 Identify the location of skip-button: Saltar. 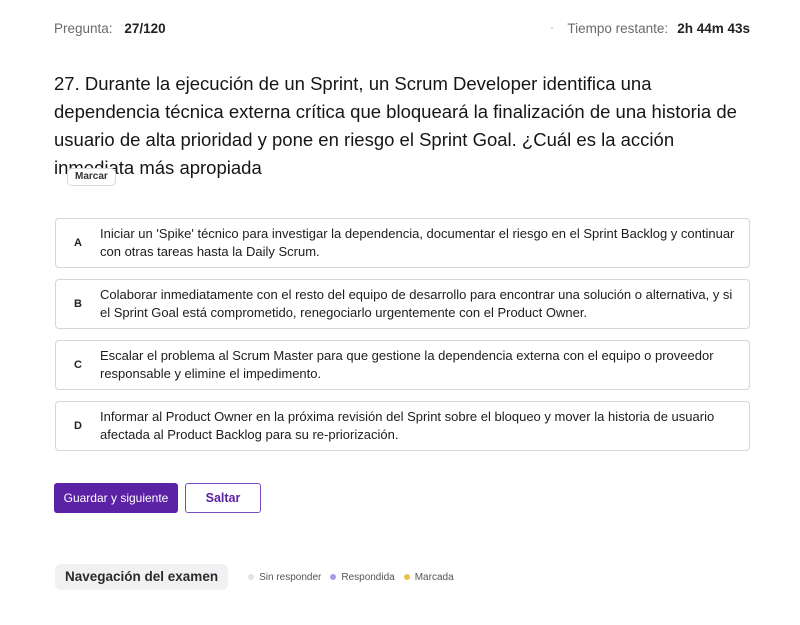
(223, 498).